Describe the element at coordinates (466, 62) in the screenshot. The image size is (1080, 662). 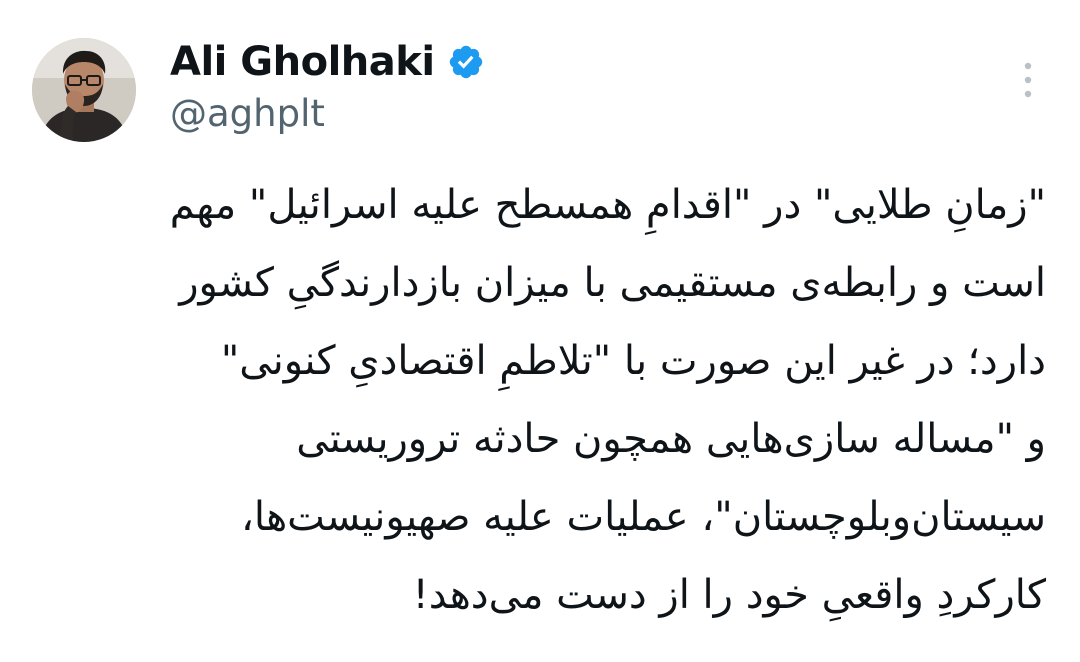
I see `verified-badge-icon` at that location.